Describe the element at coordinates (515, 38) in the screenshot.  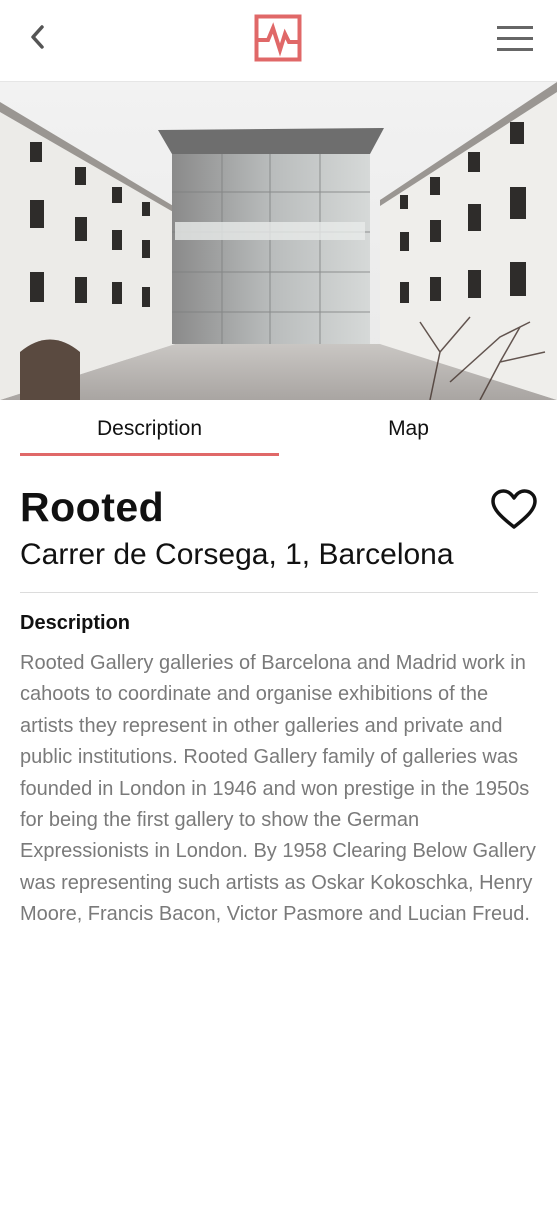
I see `hamburger-menu-icon` at that location.